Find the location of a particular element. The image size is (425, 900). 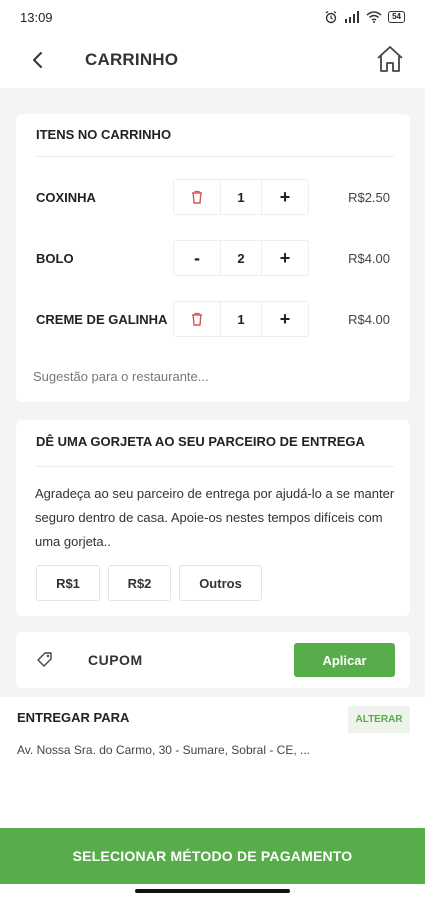

decrease-button: - is located at coordinates (197, 258).